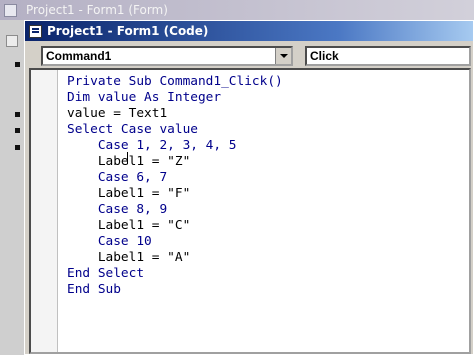 This screenshot has width=474, height=355. I want to click on code-window-title: Project1 - Form1 (Code), so click(128, 31).